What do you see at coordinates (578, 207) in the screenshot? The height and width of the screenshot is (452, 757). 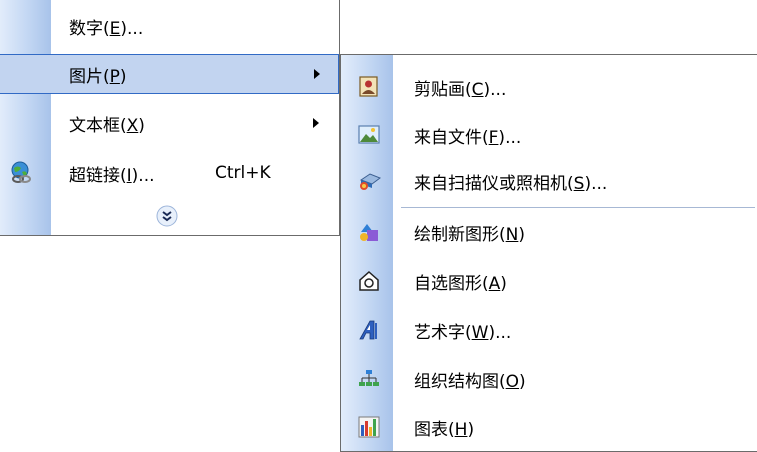 I see `submenu-separator` at bounding box center [578, 207].